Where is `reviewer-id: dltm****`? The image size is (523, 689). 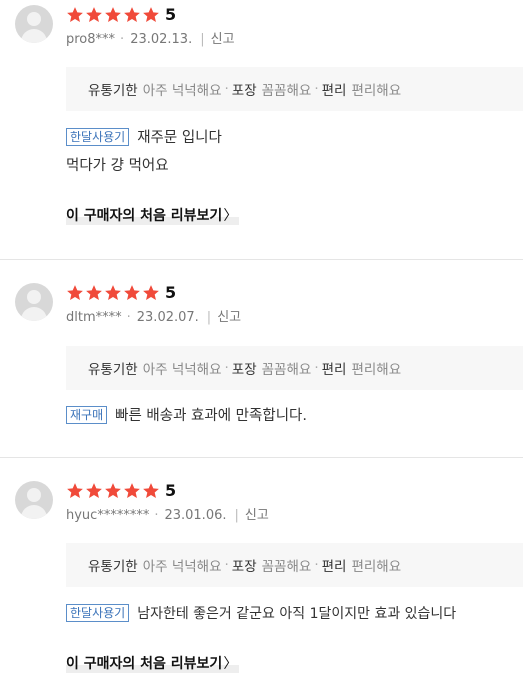
reviewer-id: dltm**** is located at coordinates (94, 317).